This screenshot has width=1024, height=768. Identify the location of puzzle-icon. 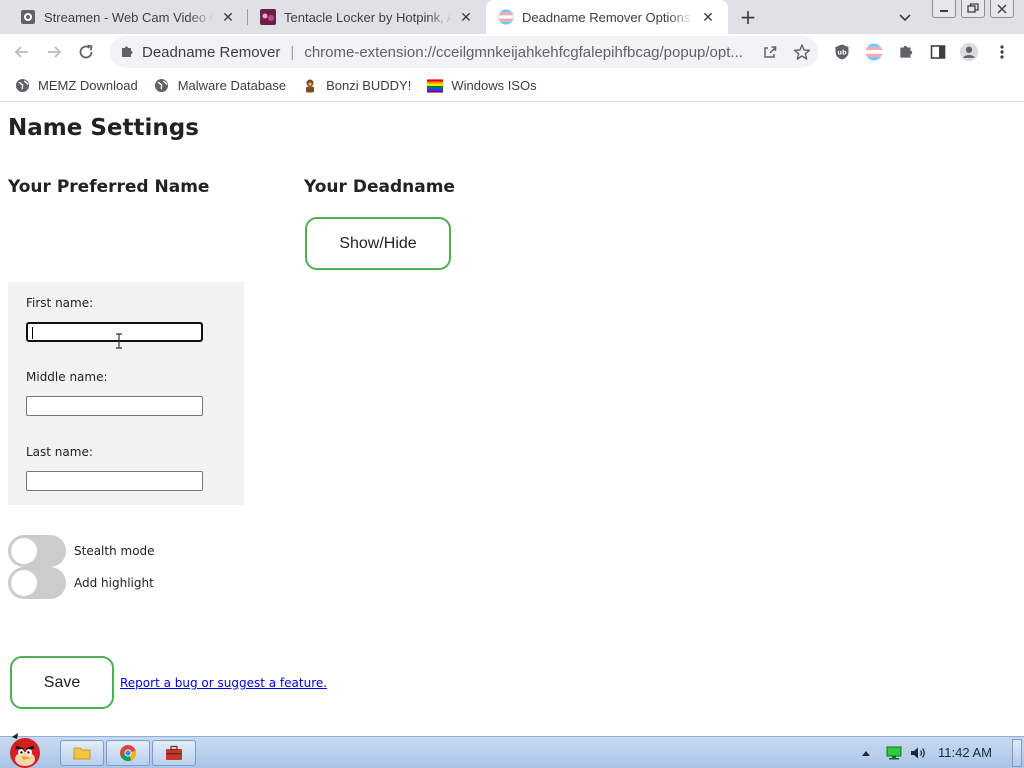
(127, 52).